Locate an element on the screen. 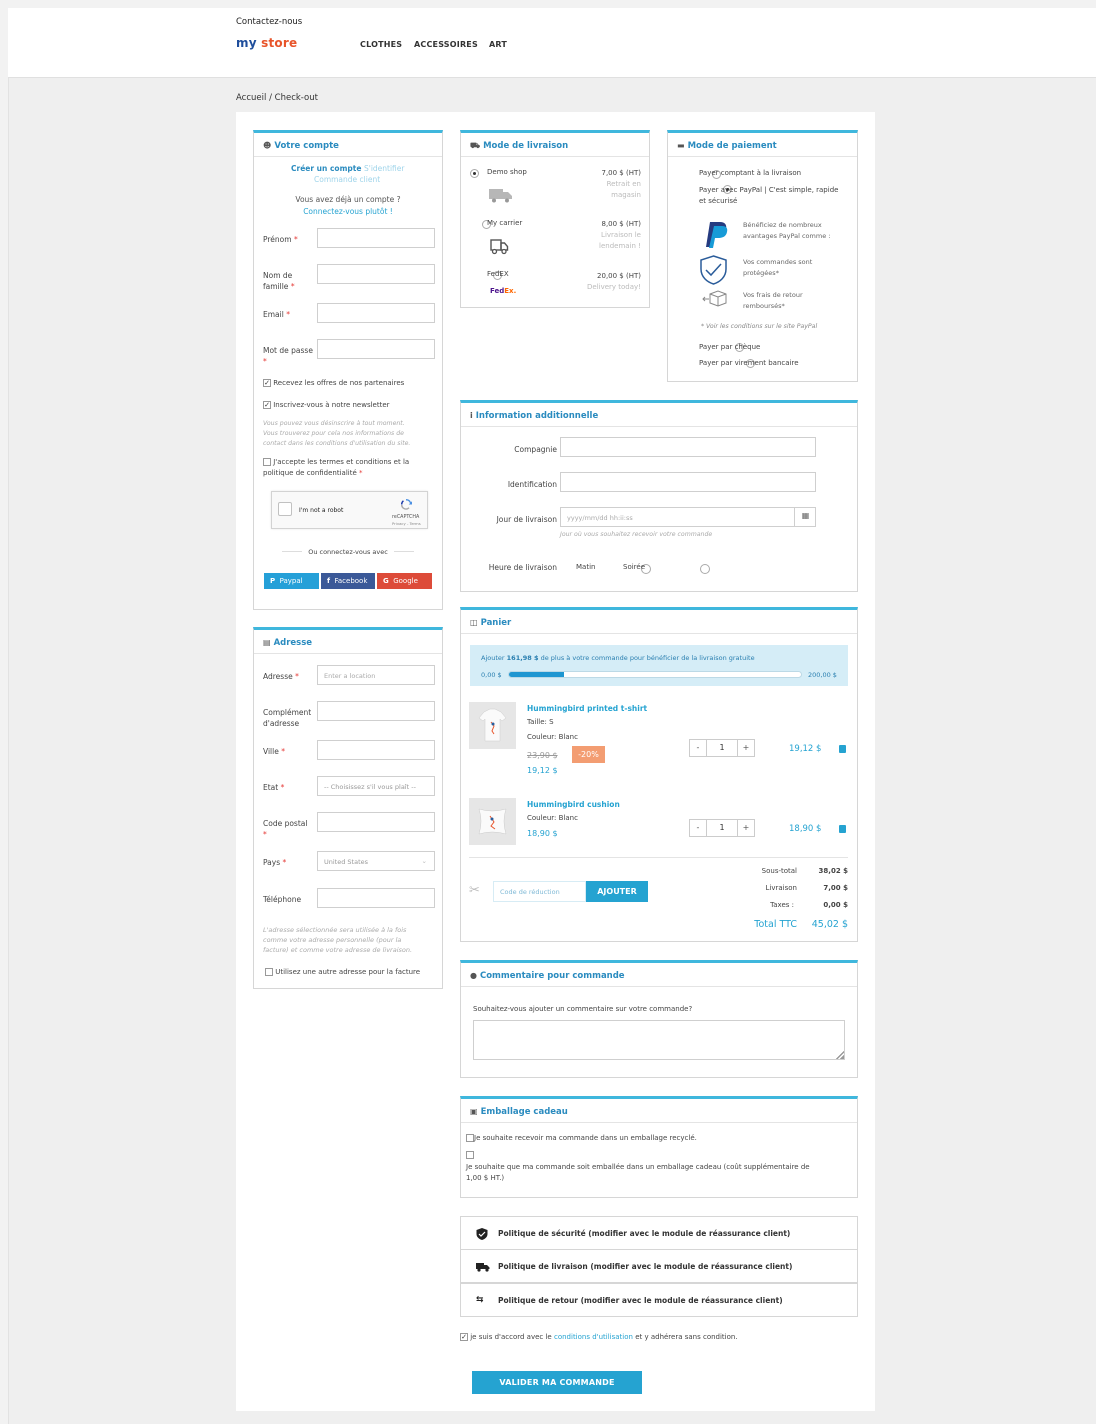  address-input: Enter a location is located at coordinates (376, 675).